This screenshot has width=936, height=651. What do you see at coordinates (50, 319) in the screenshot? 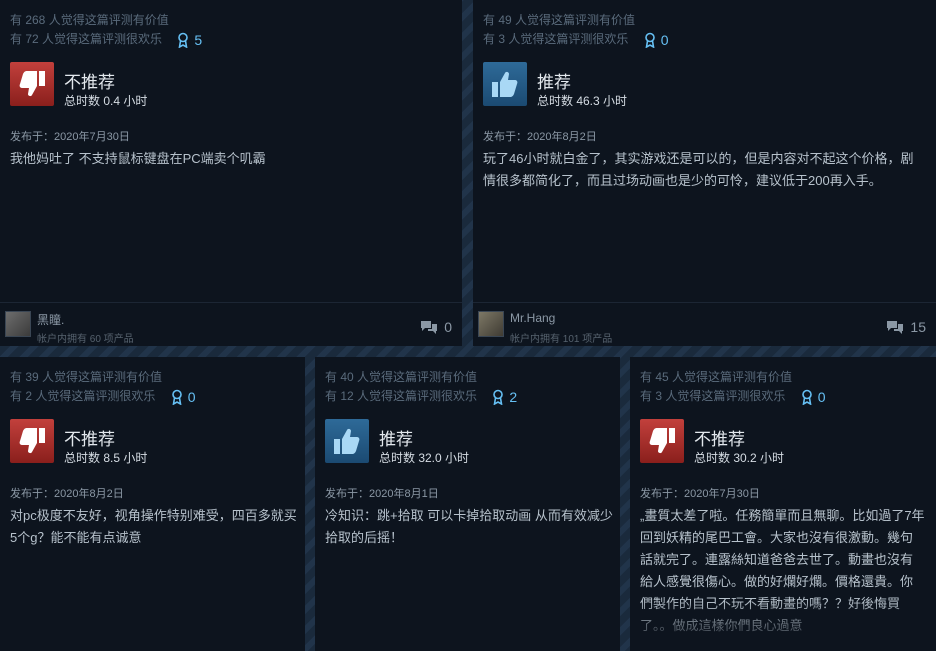
I see `user-name: 黑瞳.` at bounding box center [50, 319].